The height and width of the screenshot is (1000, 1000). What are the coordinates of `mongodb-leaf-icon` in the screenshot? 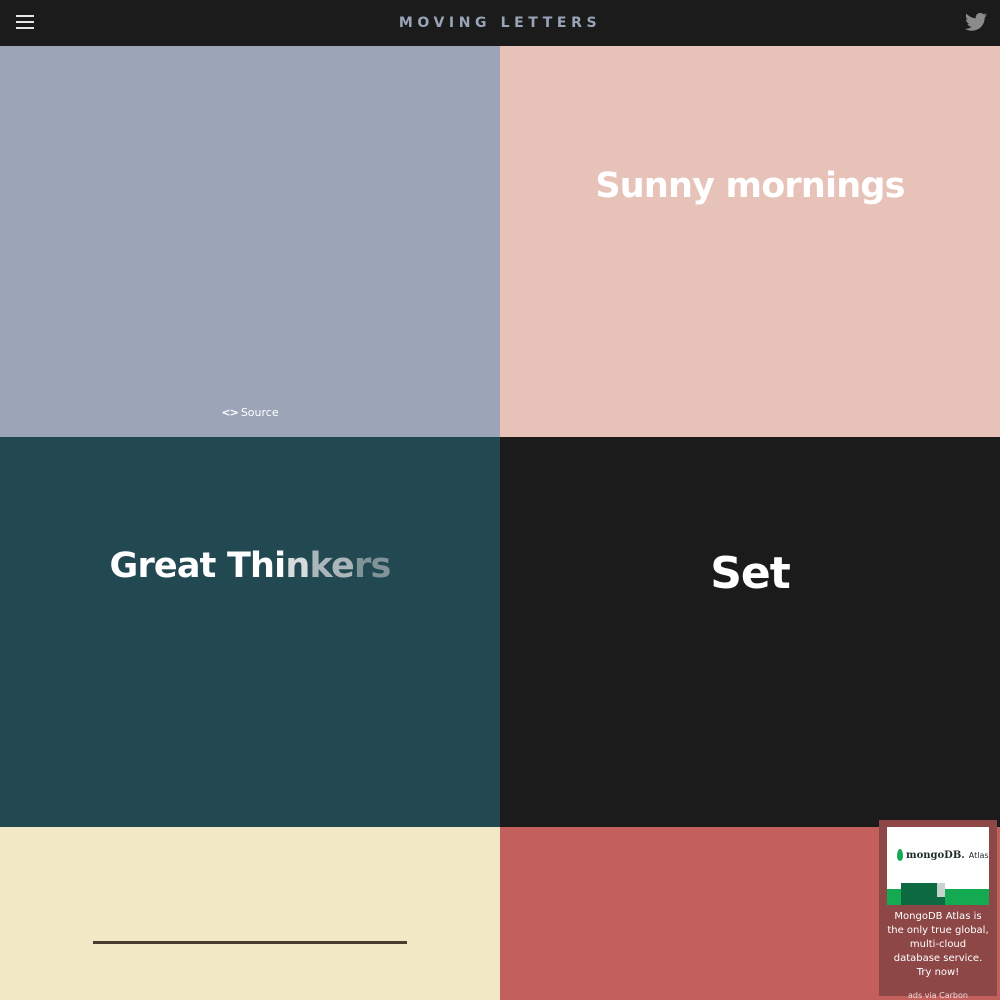 It's located at (900, 855).